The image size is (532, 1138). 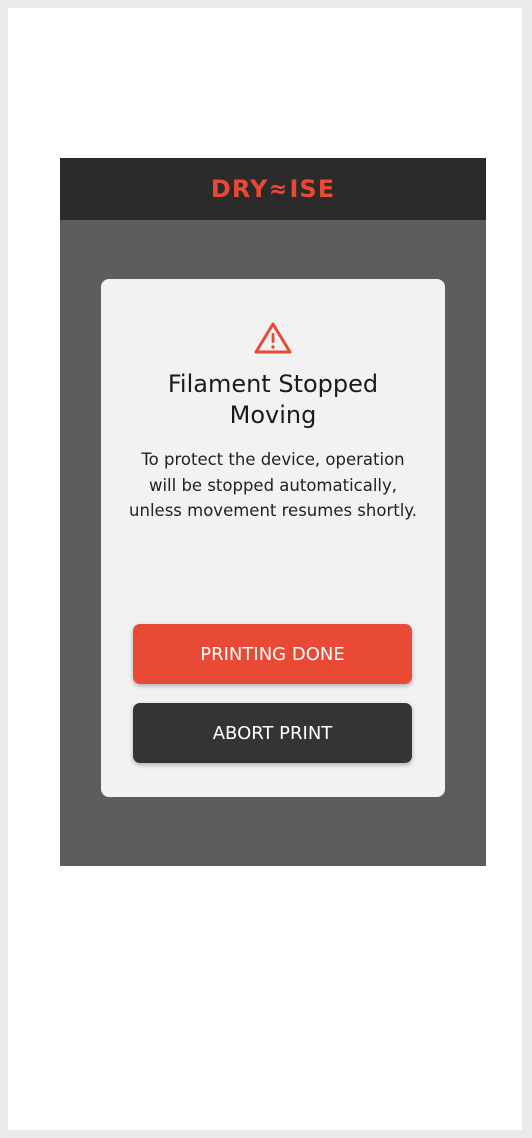 I want to click on top-bar: DRY≈ISE, so click(x=273, y=189).